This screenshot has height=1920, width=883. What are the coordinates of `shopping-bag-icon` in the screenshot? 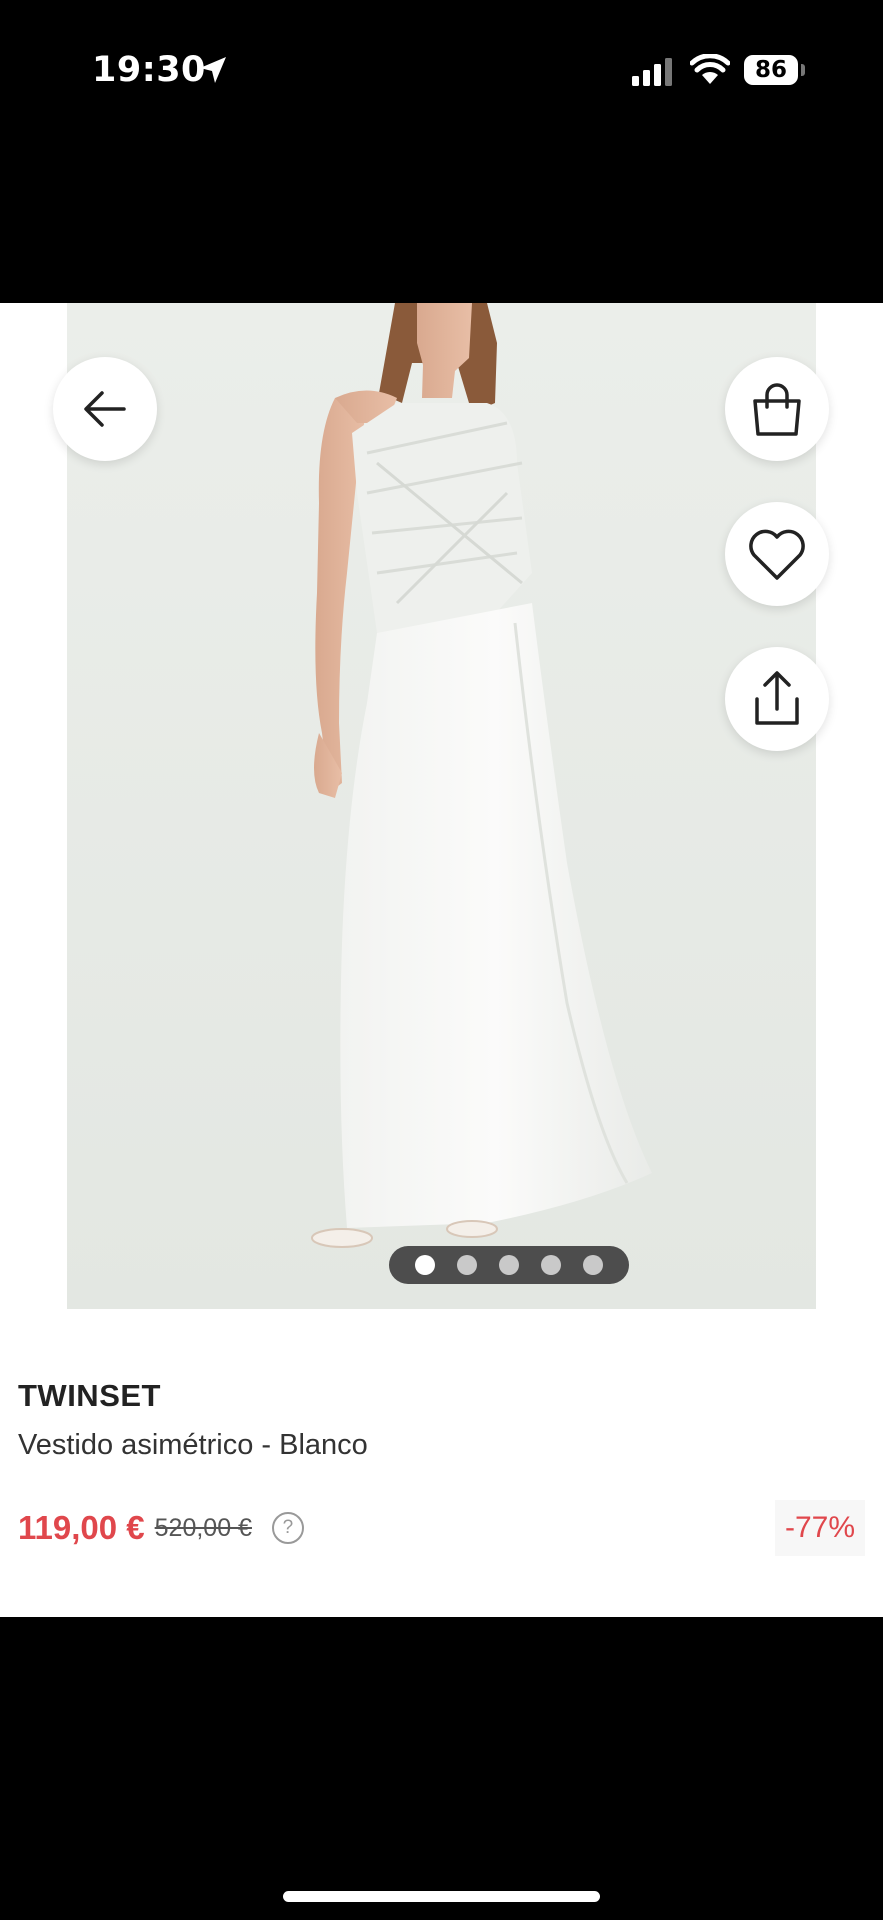 It's located at (777, 409).